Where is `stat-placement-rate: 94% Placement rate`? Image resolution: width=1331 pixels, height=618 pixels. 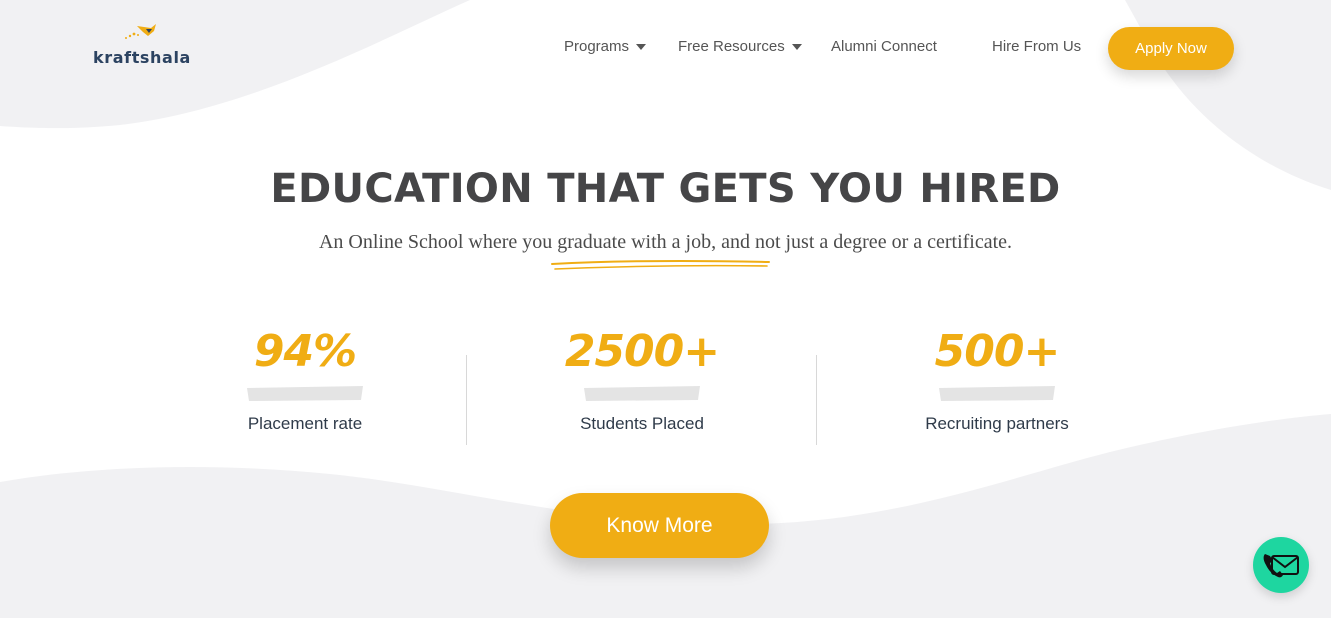 stat-placement-rate: 94% Placement rate is located at coordinates (305, 382).